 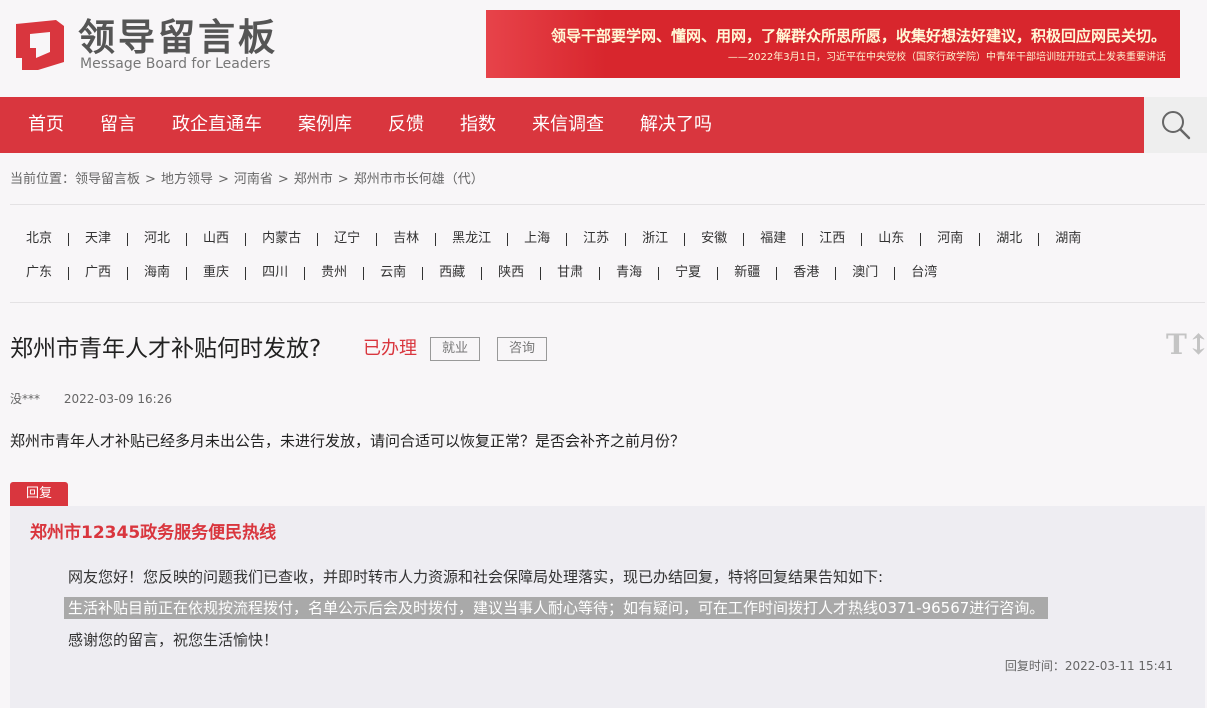 I want to click on nav-item: 来信调查, so click(x=568, y=125).